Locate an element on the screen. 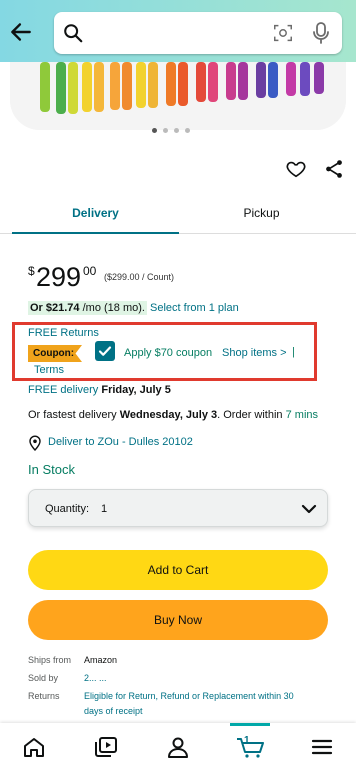 Image resolution: width=356 pixels, height=768 pixels. coupon-checkbox is located at coordinates (105, 351).